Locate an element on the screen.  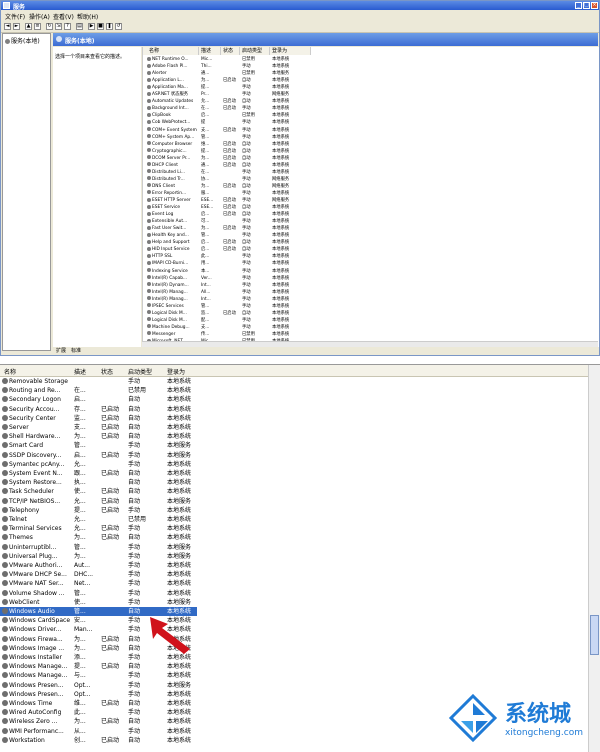
table-row: NET Runtime O... Mic... 已禁用 本地系统 is located at coordinates (371, 59).